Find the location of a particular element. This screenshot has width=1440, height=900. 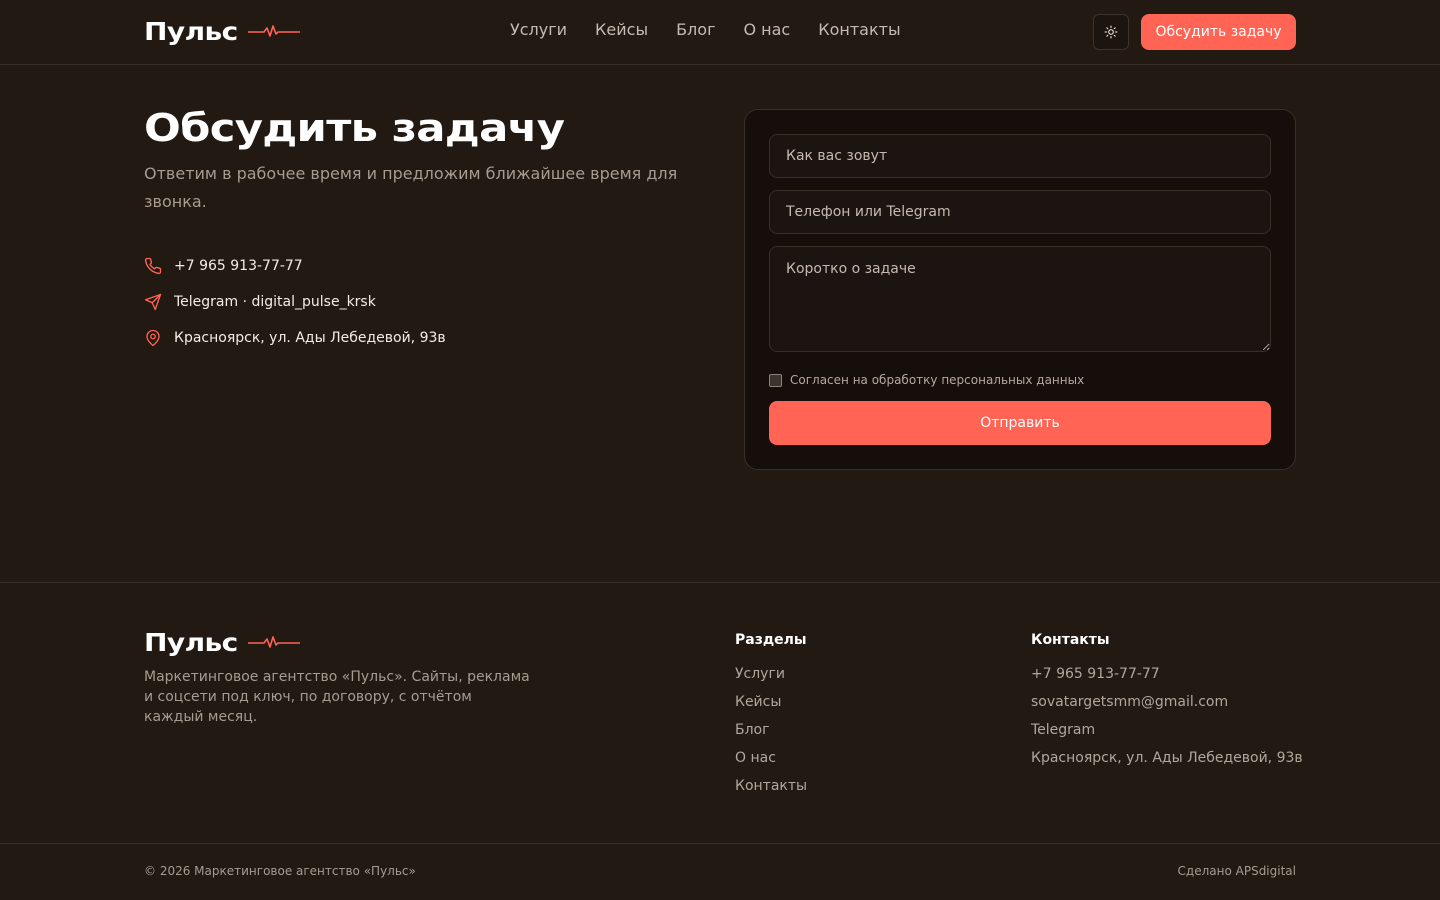

footer-link-blog: Блог is located at coordinates (771, 730).